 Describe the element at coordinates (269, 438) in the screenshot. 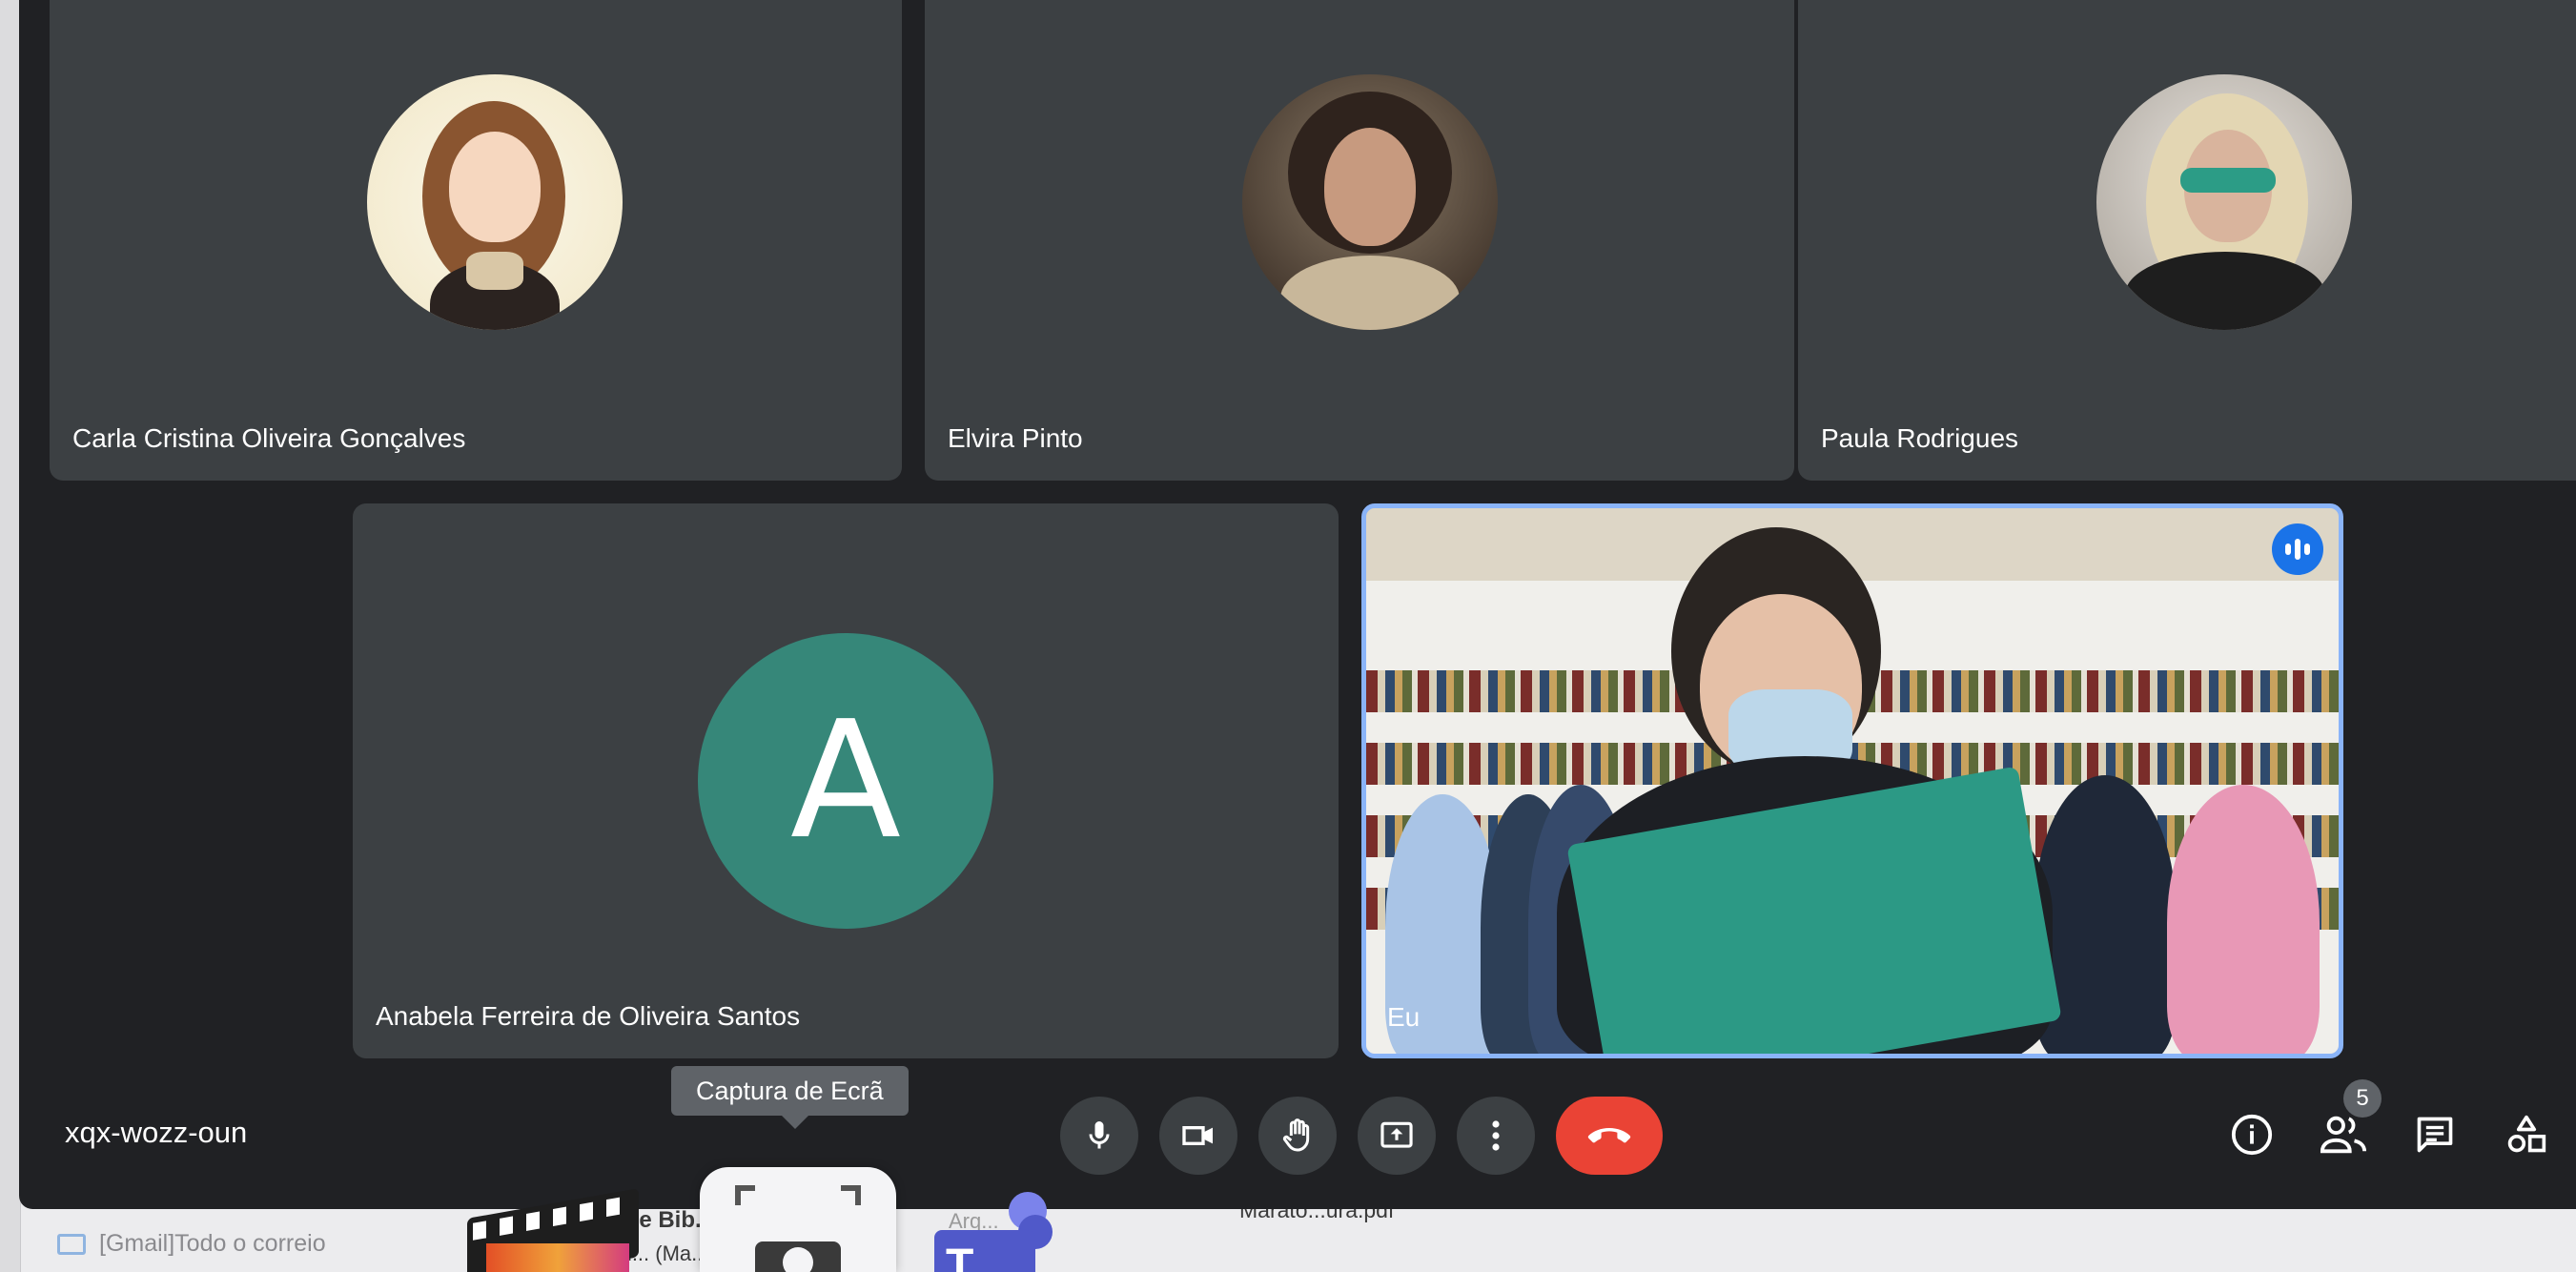

I see `participant-name: Carla Cristina Oliveira Gonçalves` at that location.